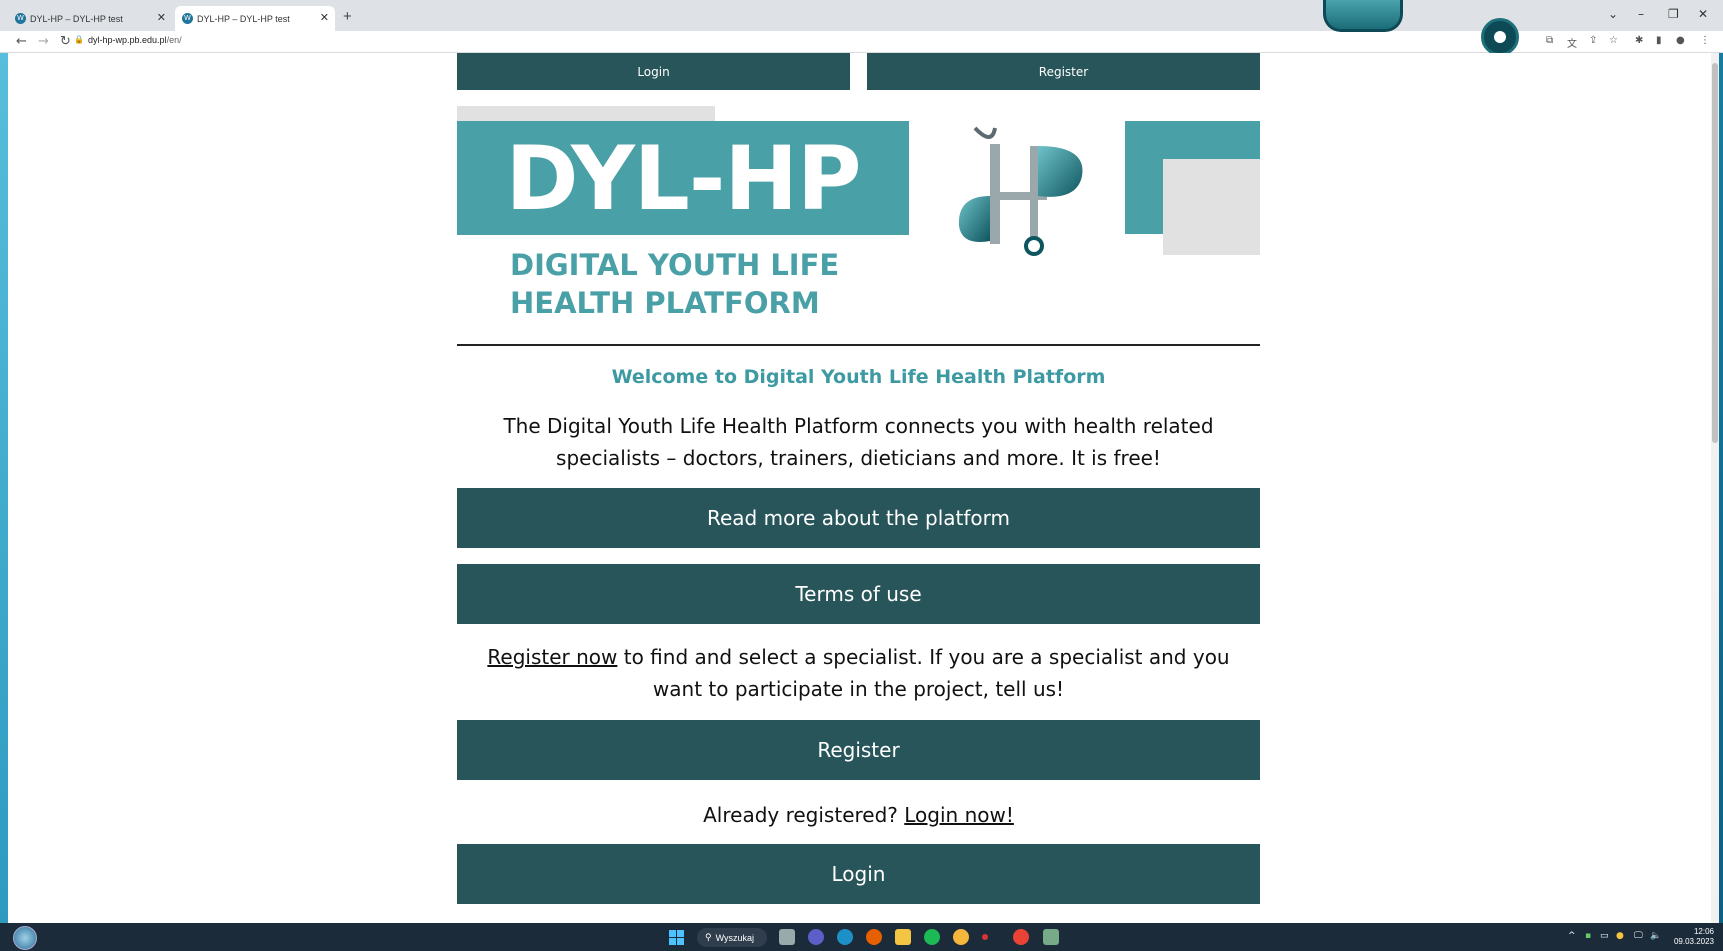 Image resolution: width=1723 pixels, height=951 pixels. I want to click on login-prompt: Already registered? Login now!, so click(858, 815).